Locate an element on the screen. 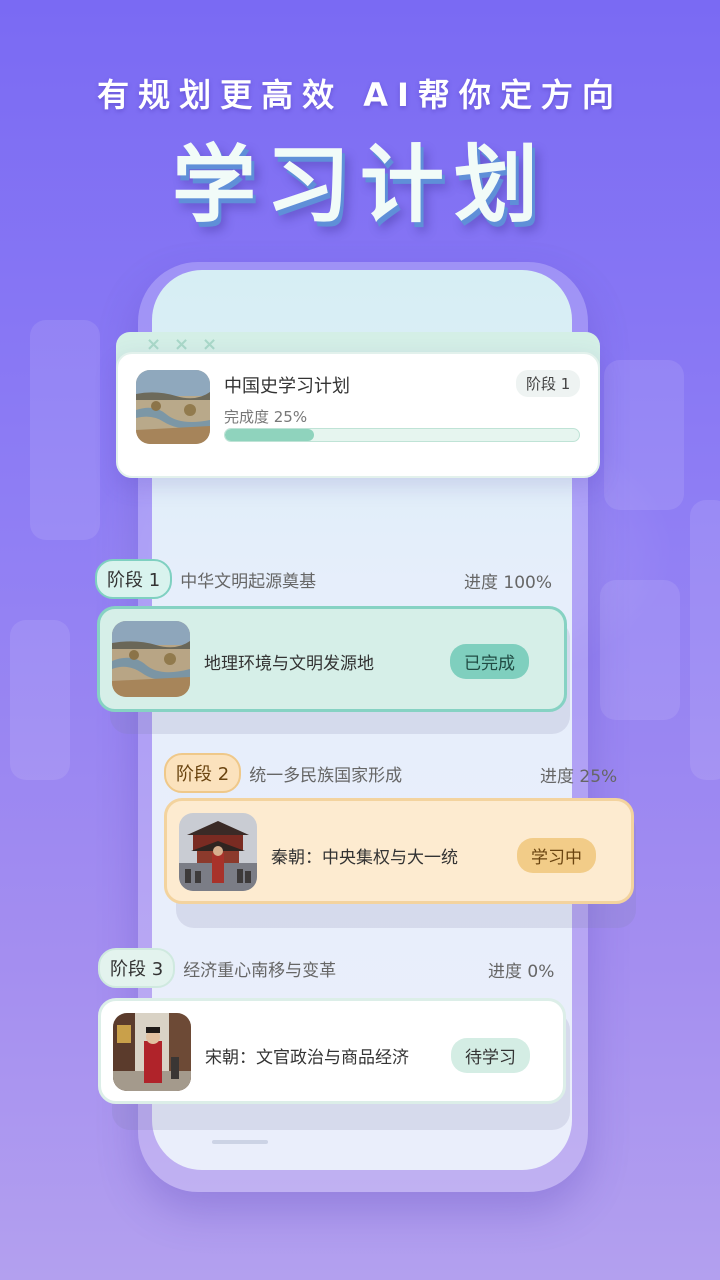  promo-tagline: 有规划更高效 AI帮你定方向 is located at coordinates (360, 95).